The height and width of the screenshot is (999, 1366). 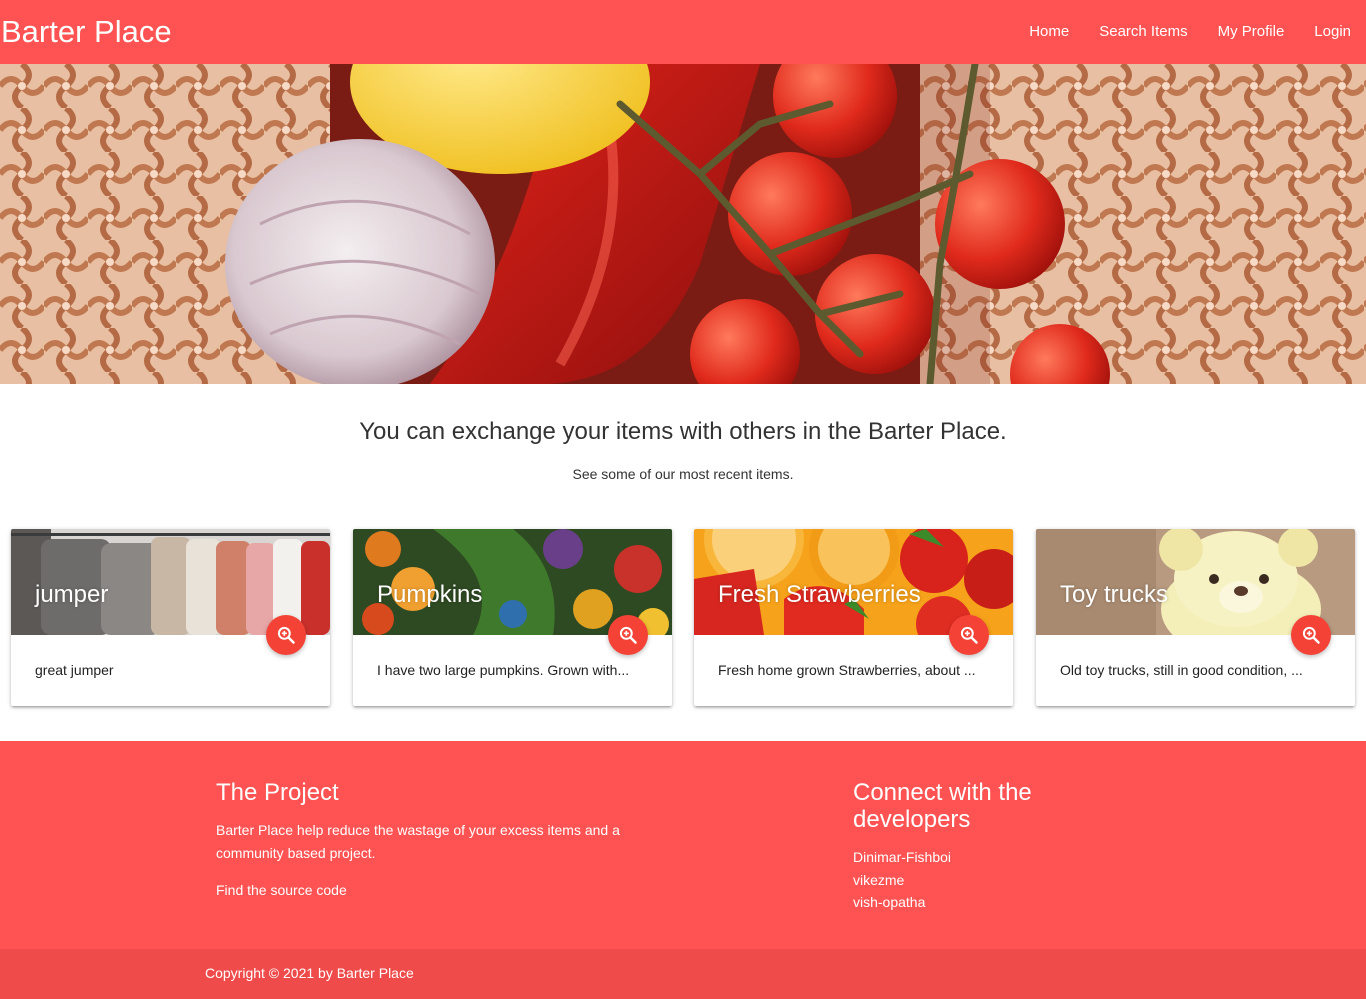 What do you see at coordinates (1143, 32) in the screenshot?
I see `nav-search-items-link: Search Items` at bounding box center [1143, 32].